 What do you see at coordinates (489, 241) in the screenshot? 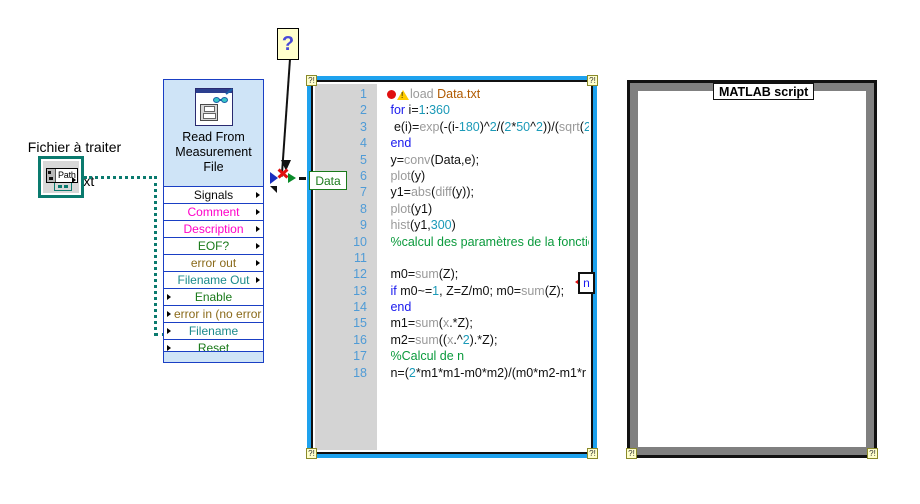
I see `code-line-text: %calcul des paramètres de la fonctior` at bounding box center [489, 241].